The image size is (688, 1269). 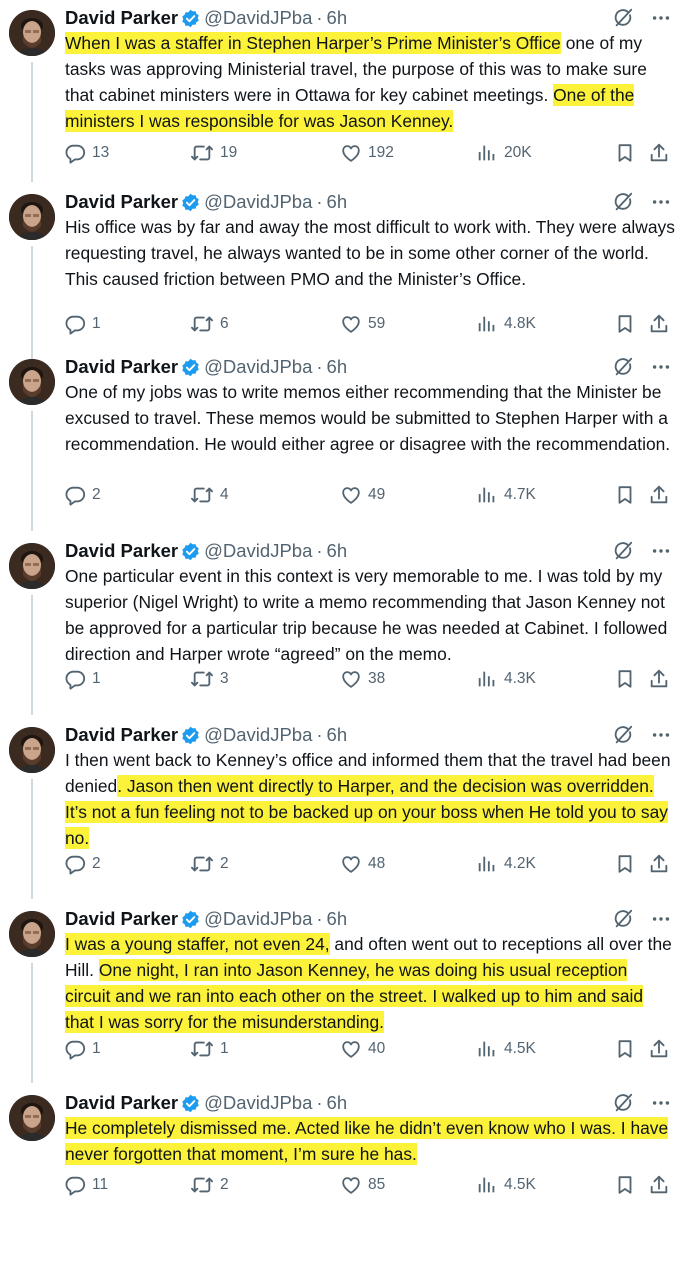 What do you see at coordinates (224, 1048) in the screenshot?
I see `repost-count: 1` at bounding box center [224, 1048].